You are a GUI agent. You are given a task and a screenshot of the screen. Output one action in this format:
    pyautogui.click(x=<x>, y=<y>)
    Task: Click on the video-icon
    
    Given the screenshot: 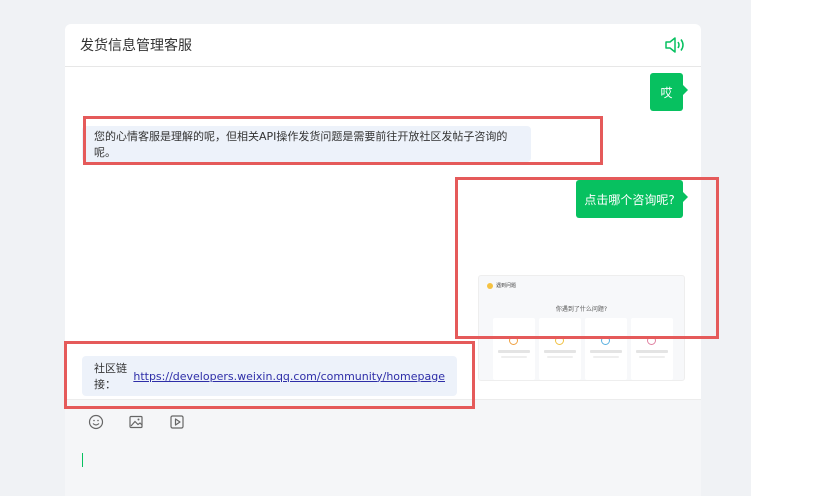 What is the action you would take?
    pyautogui.click(x=177, y=422)
    